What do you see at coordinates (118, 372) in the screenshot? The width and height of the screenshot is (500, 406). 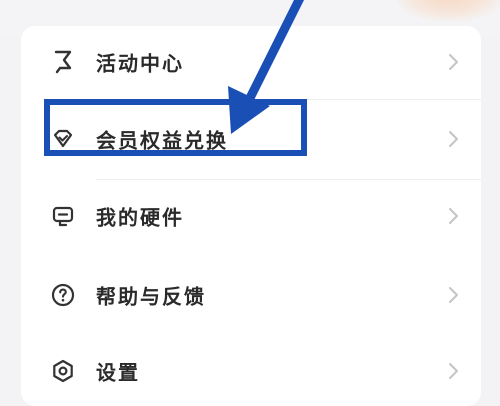 I see `menu-item-label: 设置` at bounding box center [118, 372].